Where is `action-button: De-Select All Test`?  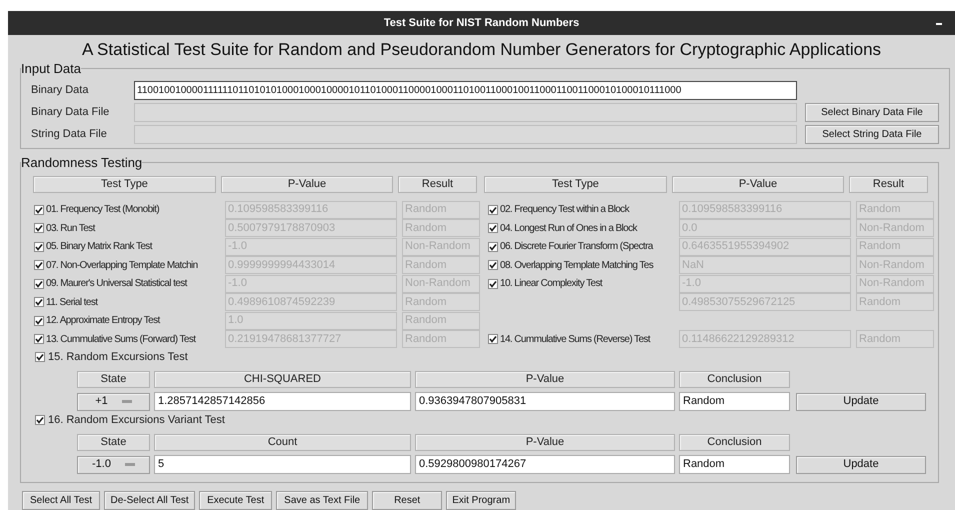
action-button: De-Select All Test is located at coordinates (150, 500).